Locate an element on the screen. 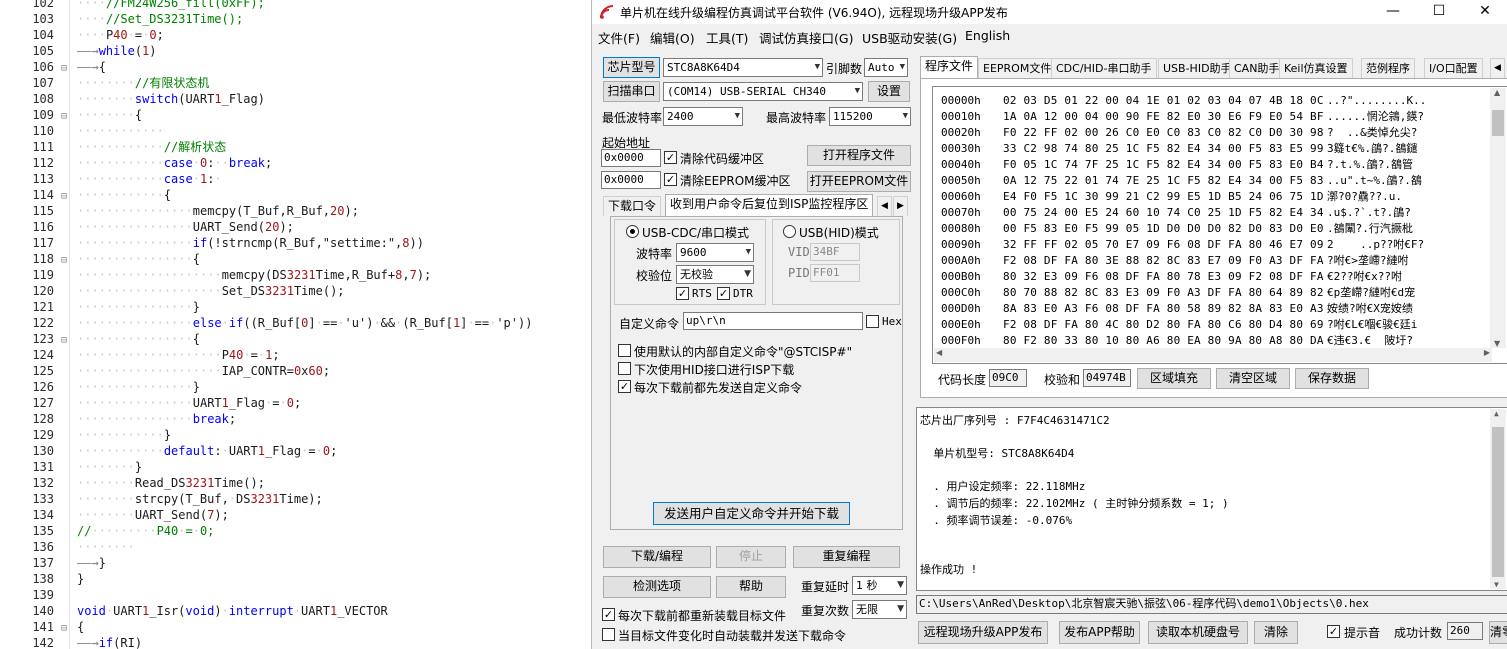 The width and height of the screenshot is (1507, 649). tab-cdc-hid-serial: CDC/HID-串口助手 is located at coordinates (1104, 68).